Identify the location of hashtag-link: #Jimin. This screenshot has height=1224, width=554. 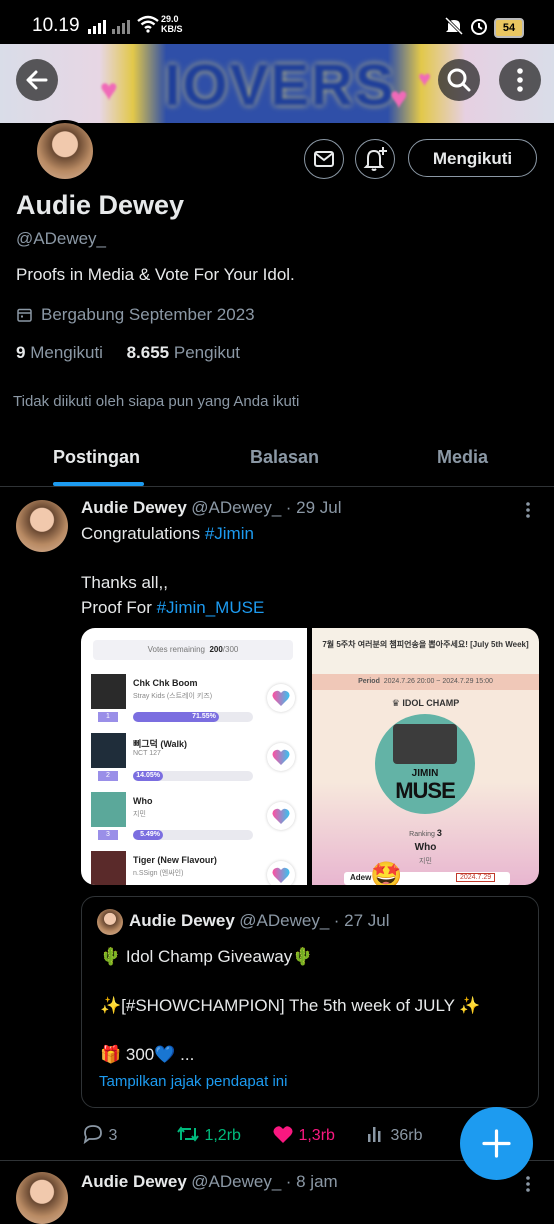
(229, 533).